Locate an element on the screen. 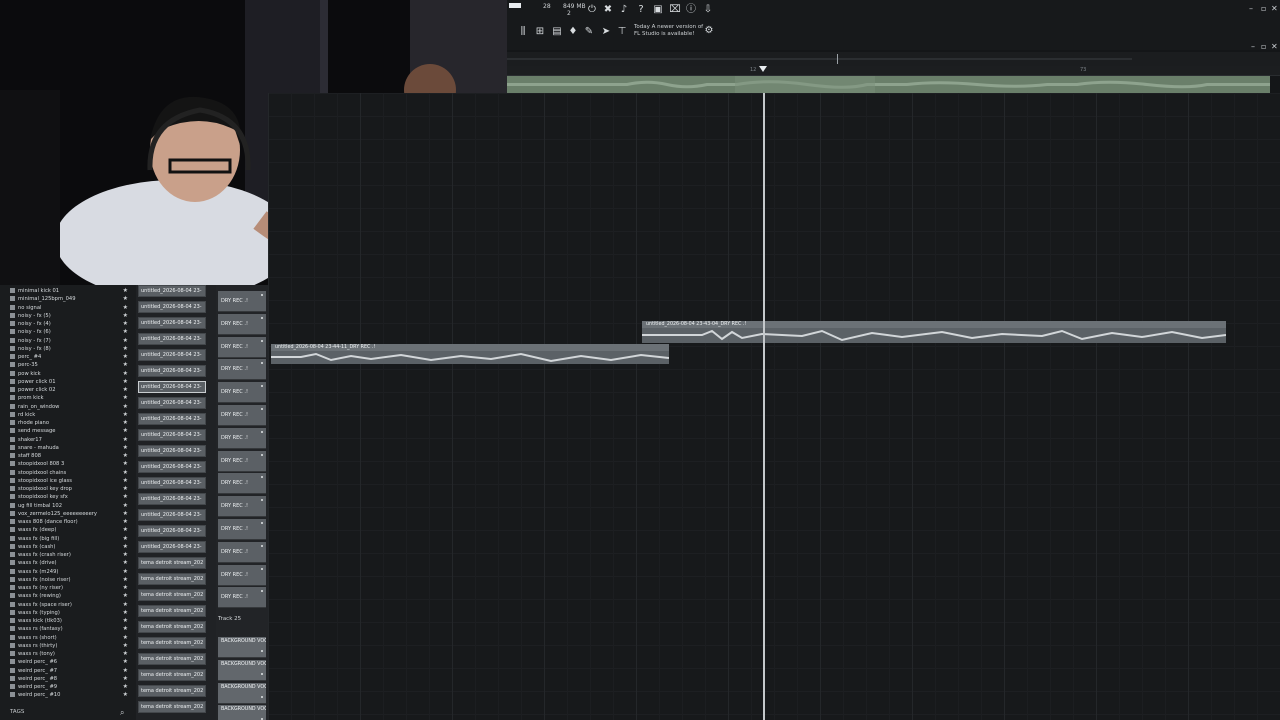 The width and height of the screenshot is (1280, 720). download-icon: ⇩ is located at coordinates (708, 10).